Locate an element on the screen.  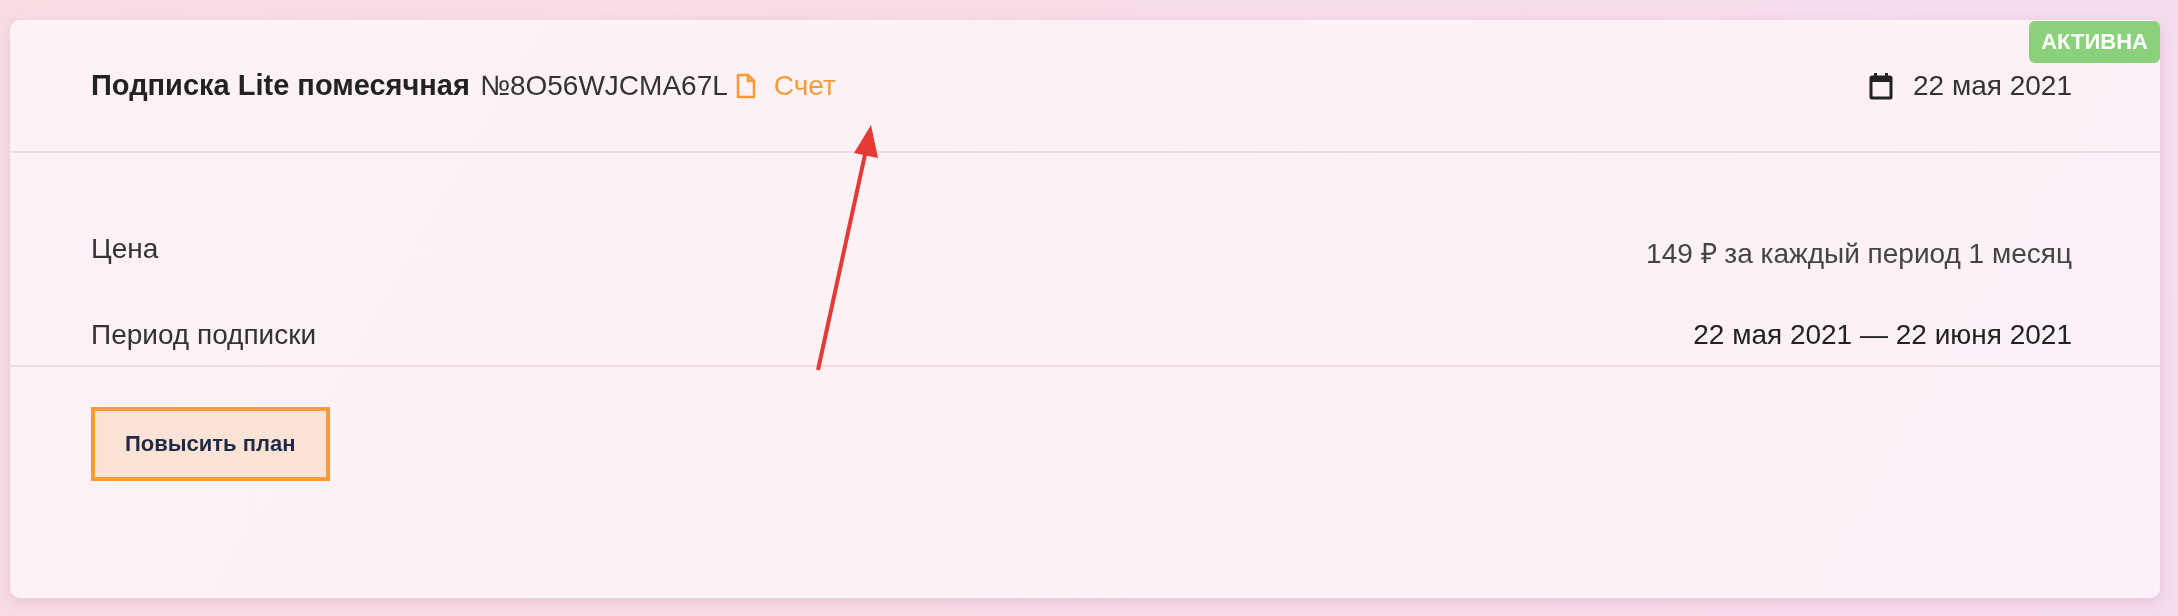
document-icon is located at coordinates (745, 85).